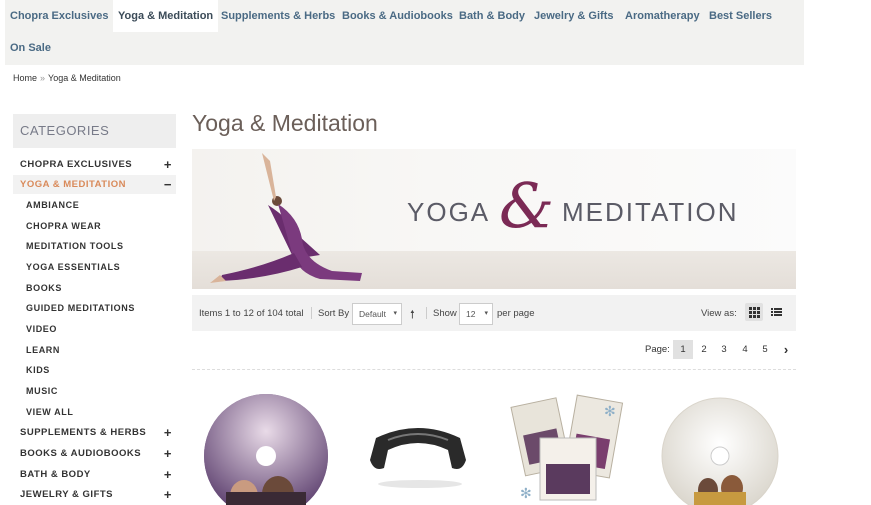 The image size is (871, 505). What do you see at coordinates (719, 313) in the screenshot?
I see `view-as-label: View as:` at bounding box center [719, 313].